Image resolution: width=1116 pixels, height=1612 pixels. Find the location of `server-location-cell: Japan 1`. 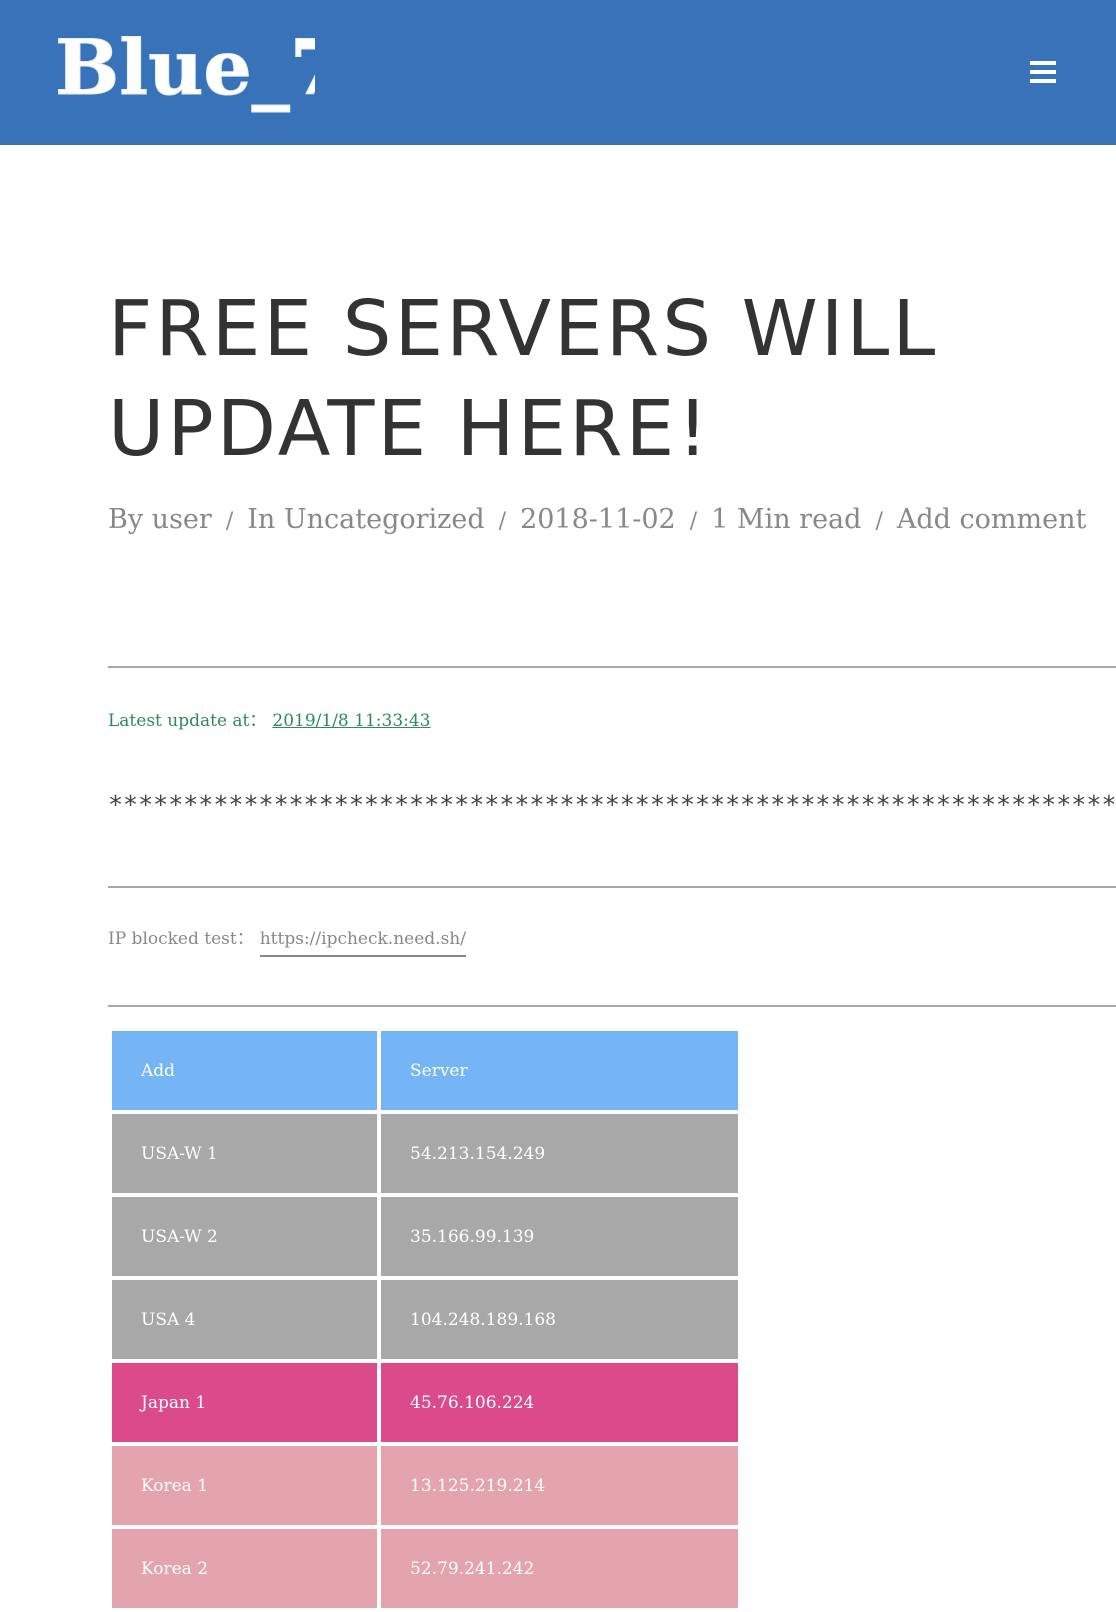

server-location-cell: Japan 1 is located at coordinates (244, 1402).